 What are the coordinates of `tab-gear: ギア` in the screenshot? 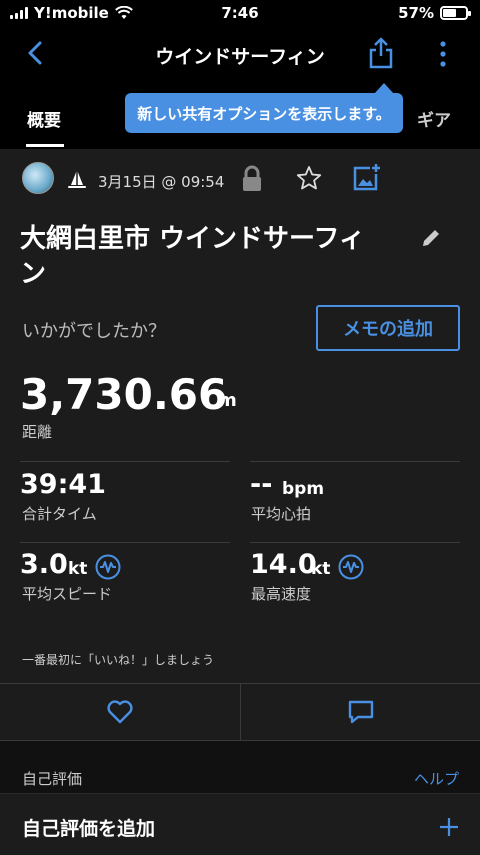 It's located at (434, 118).